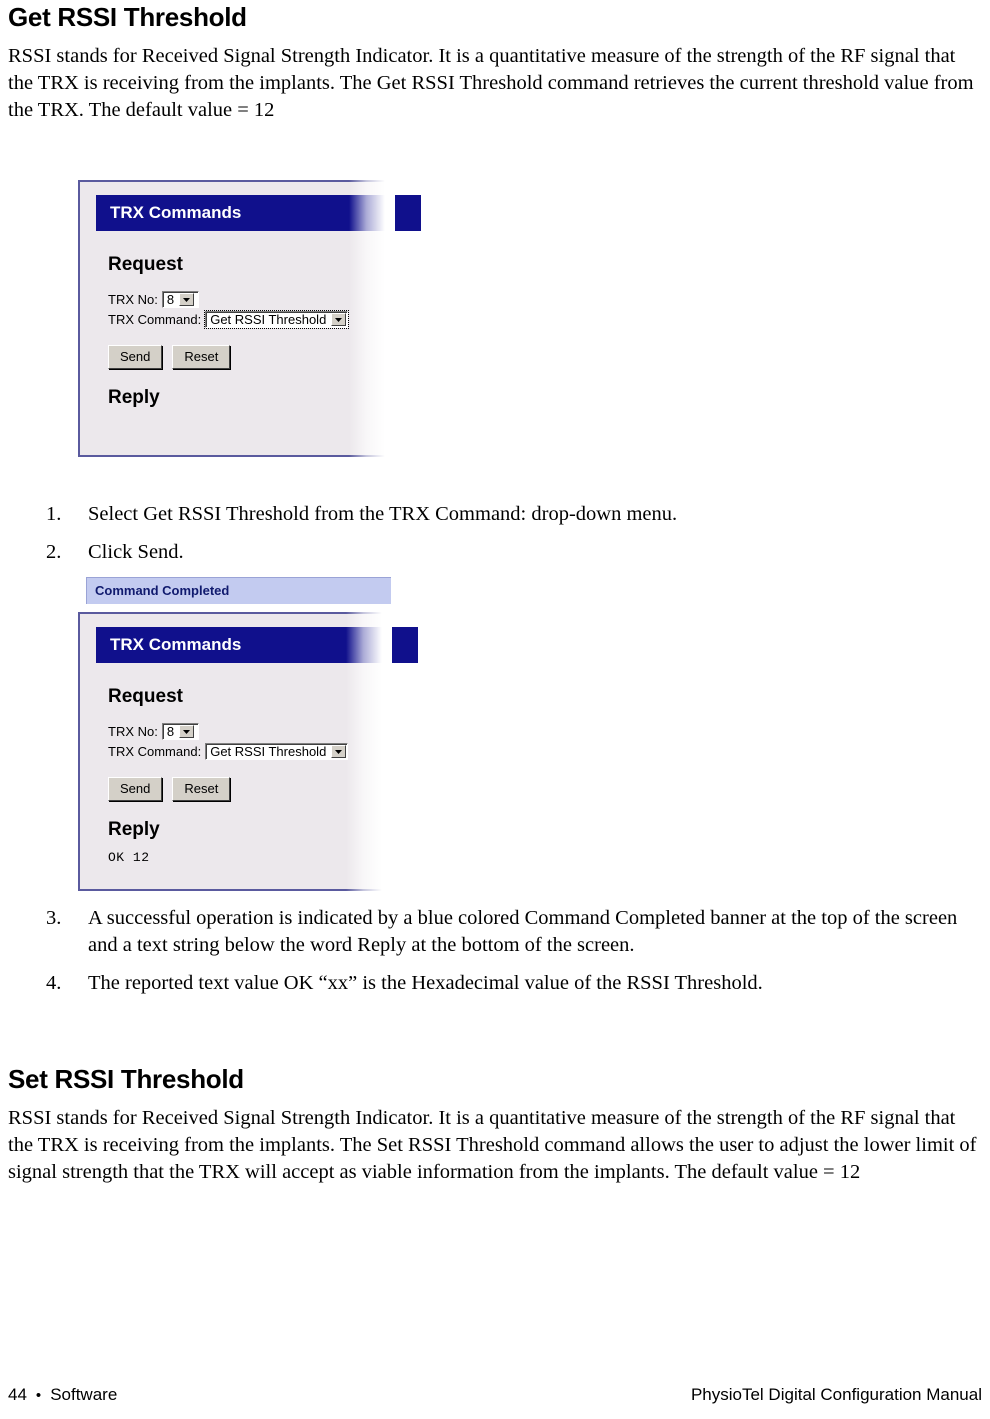  What do you see at coordinates (17, 1394) in the screenshot?
I see `page-number: 44` at bounding box center [17, 1394].